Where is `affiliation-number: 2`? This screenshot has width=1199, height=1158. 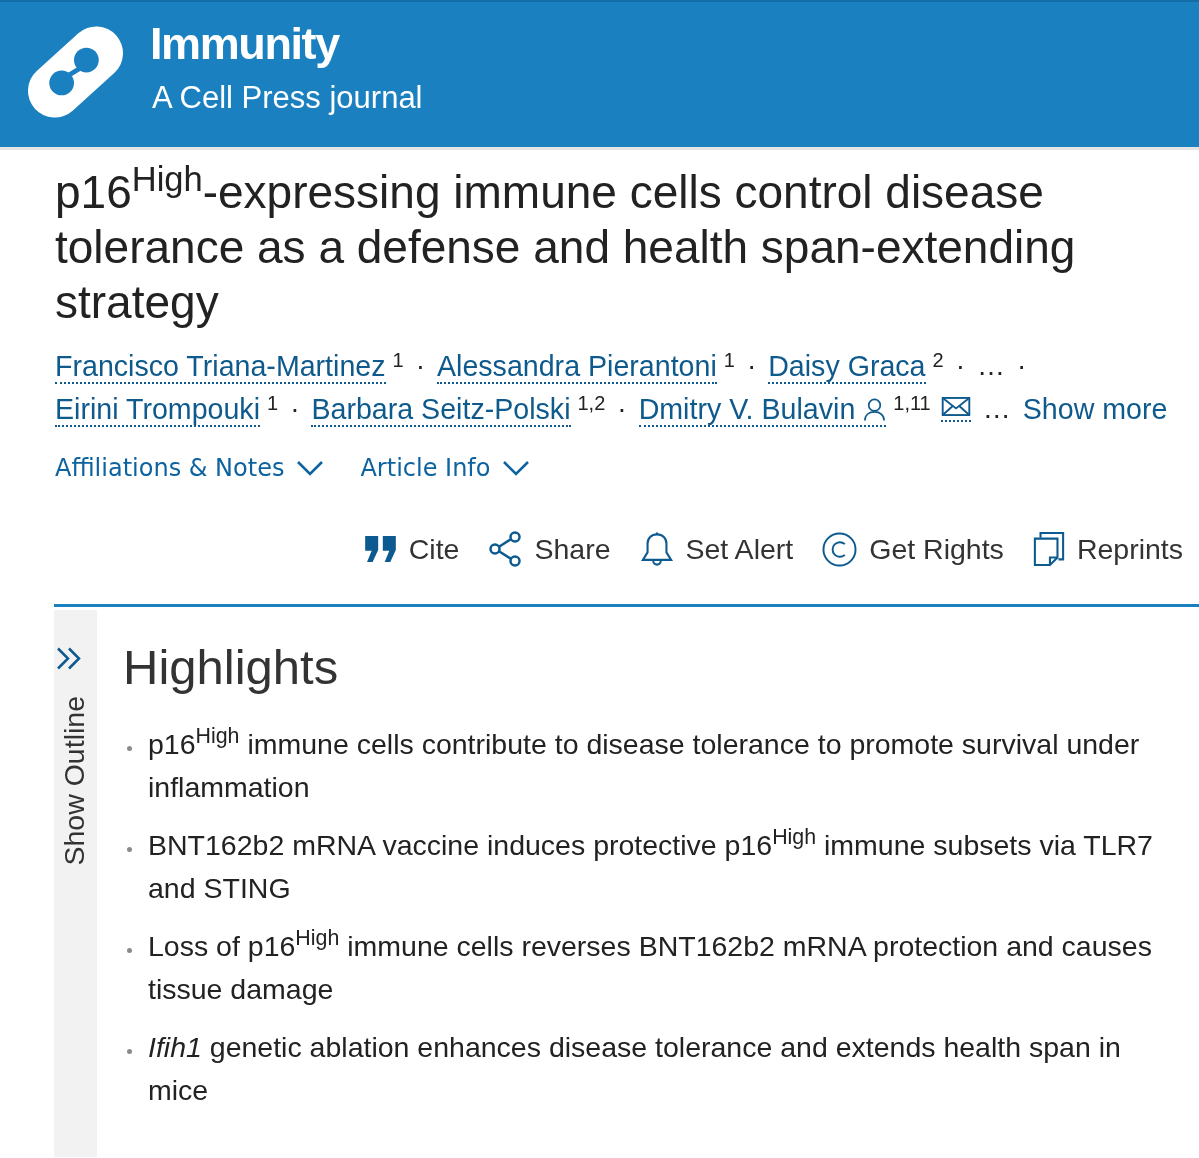 affiliation-number: 2 is located at coordinates (938, 360).